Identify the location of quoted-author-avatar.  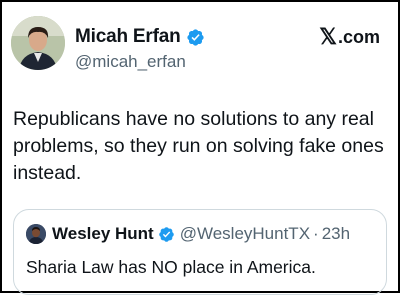
(36, 234).